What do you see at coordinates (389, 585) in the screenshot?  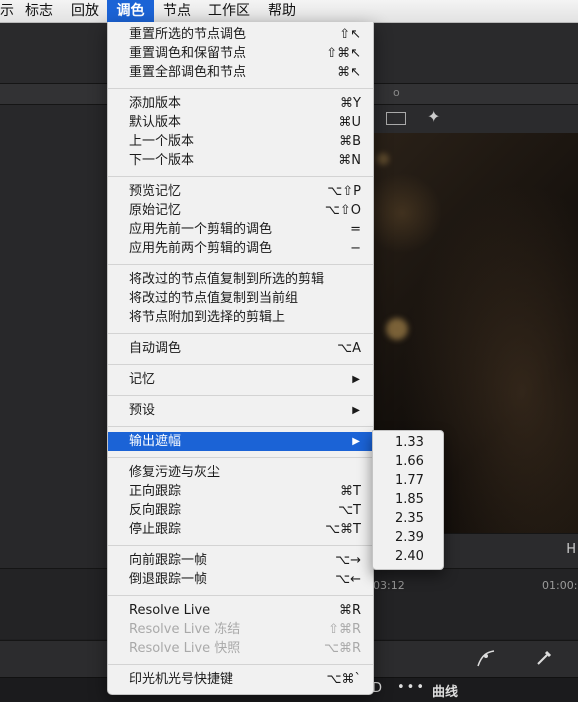 I see `timecode-a: 03:12` at bounding box center [389, 585].